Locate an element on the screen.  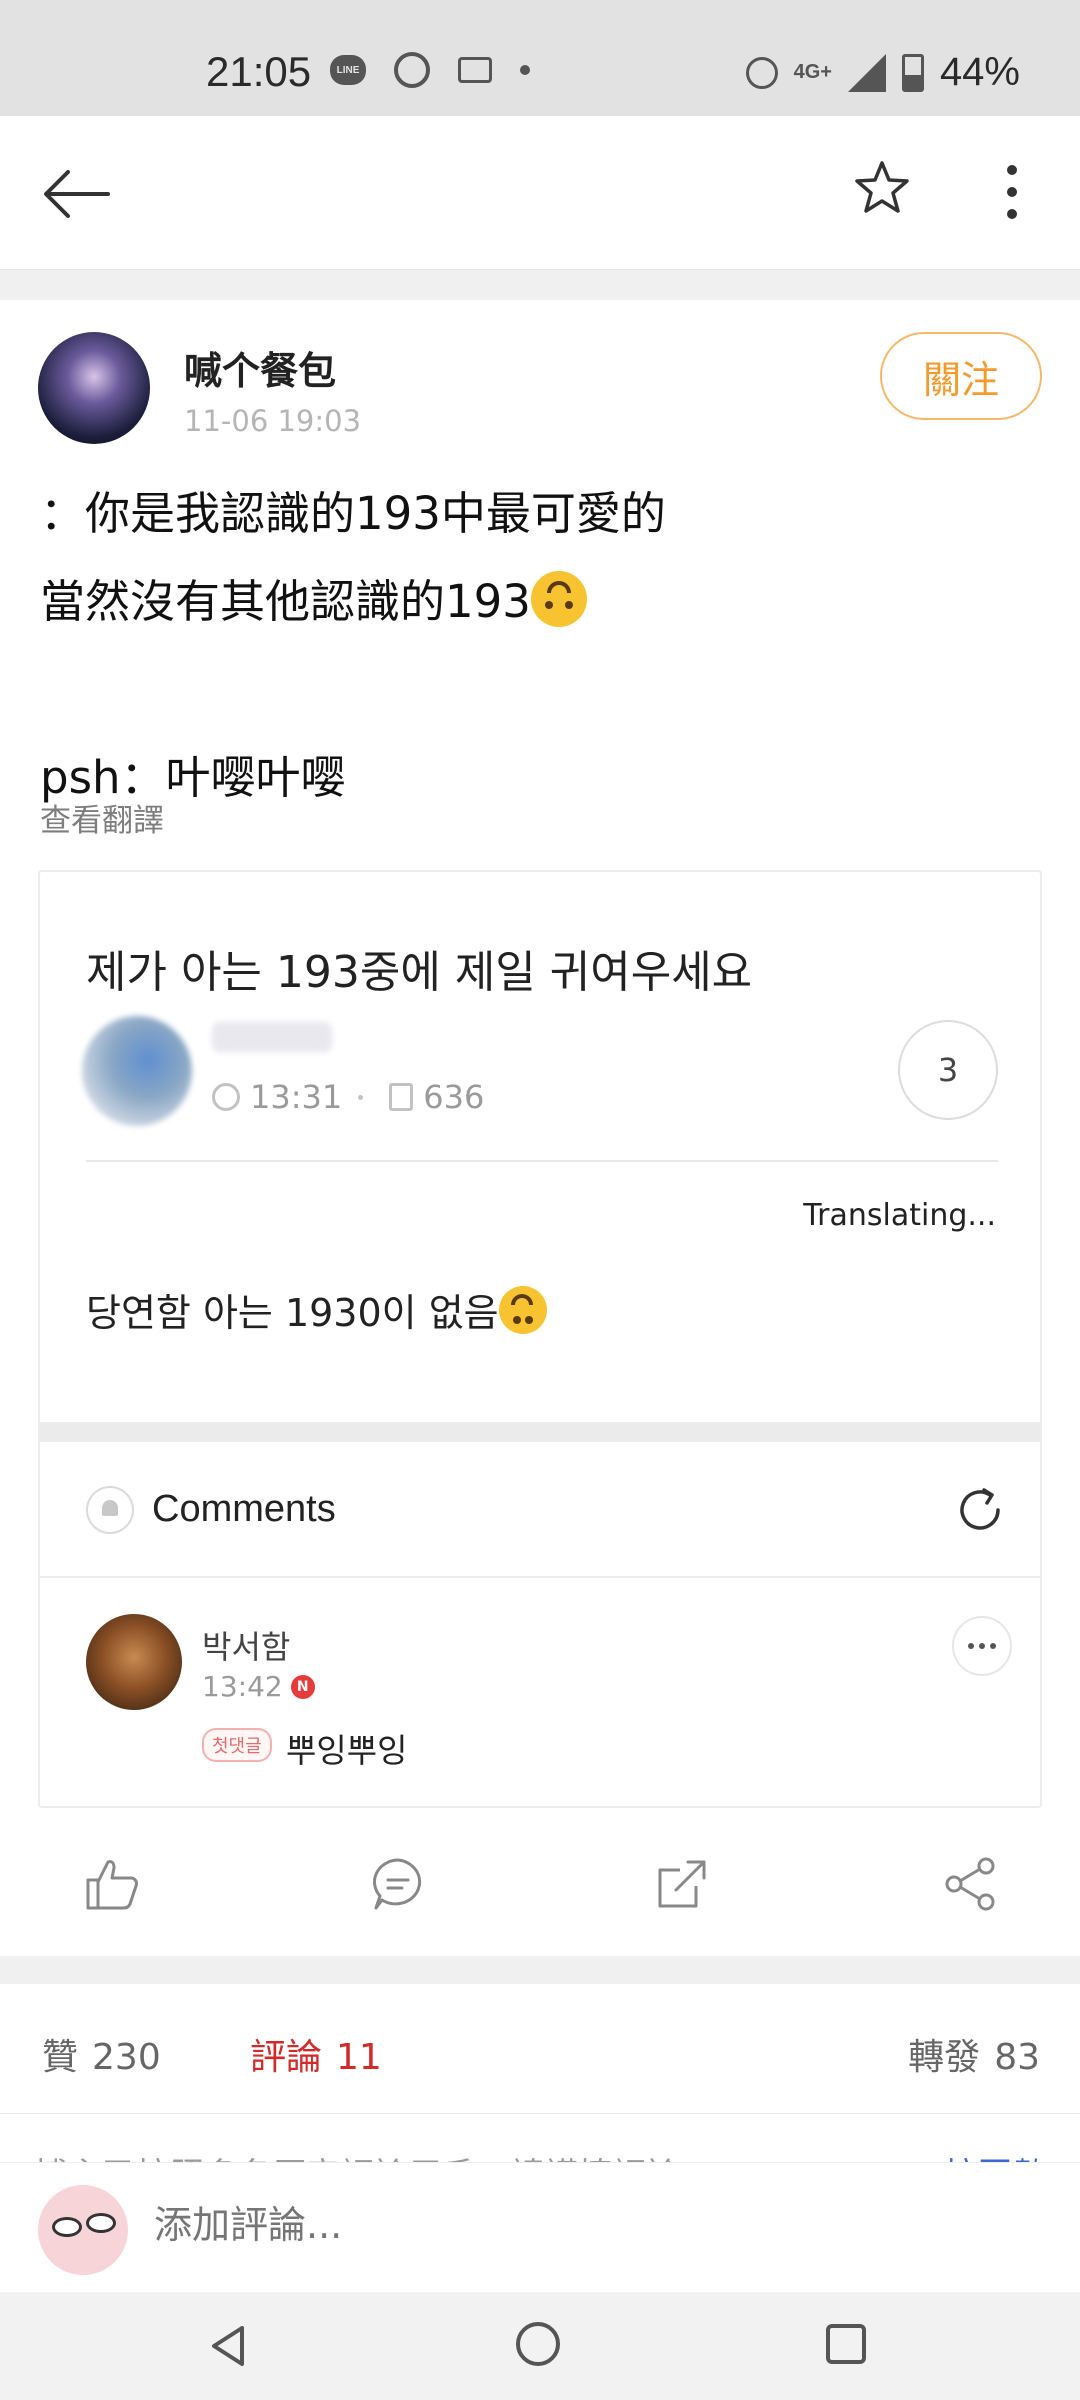
embed-body-text: 당연함 아는 1930이 없음 is located at coordinates (316, 1309).